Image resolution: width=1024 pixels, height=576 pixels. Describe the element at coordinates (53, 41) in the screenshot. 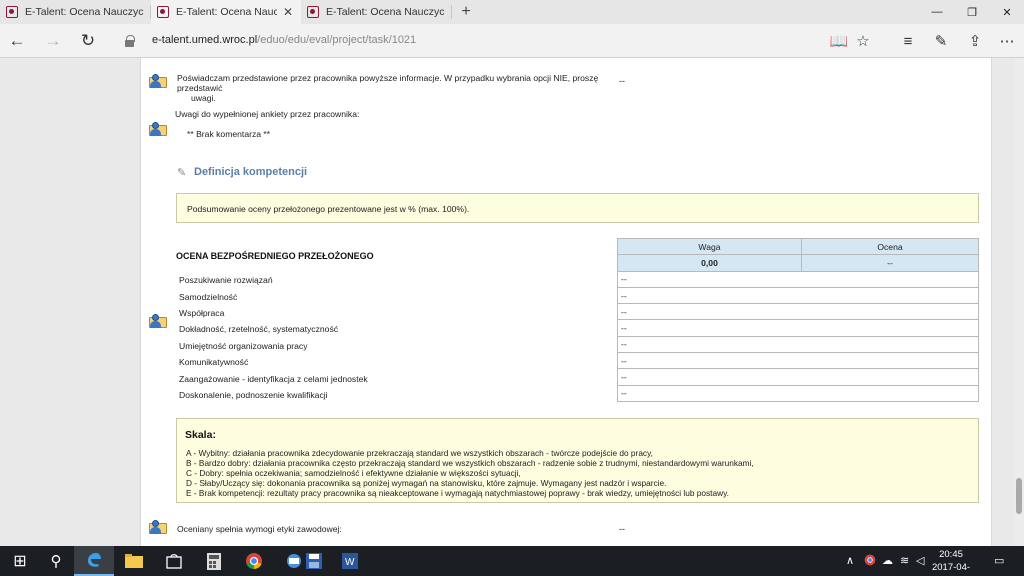

I see `forward-button: →` at that location.